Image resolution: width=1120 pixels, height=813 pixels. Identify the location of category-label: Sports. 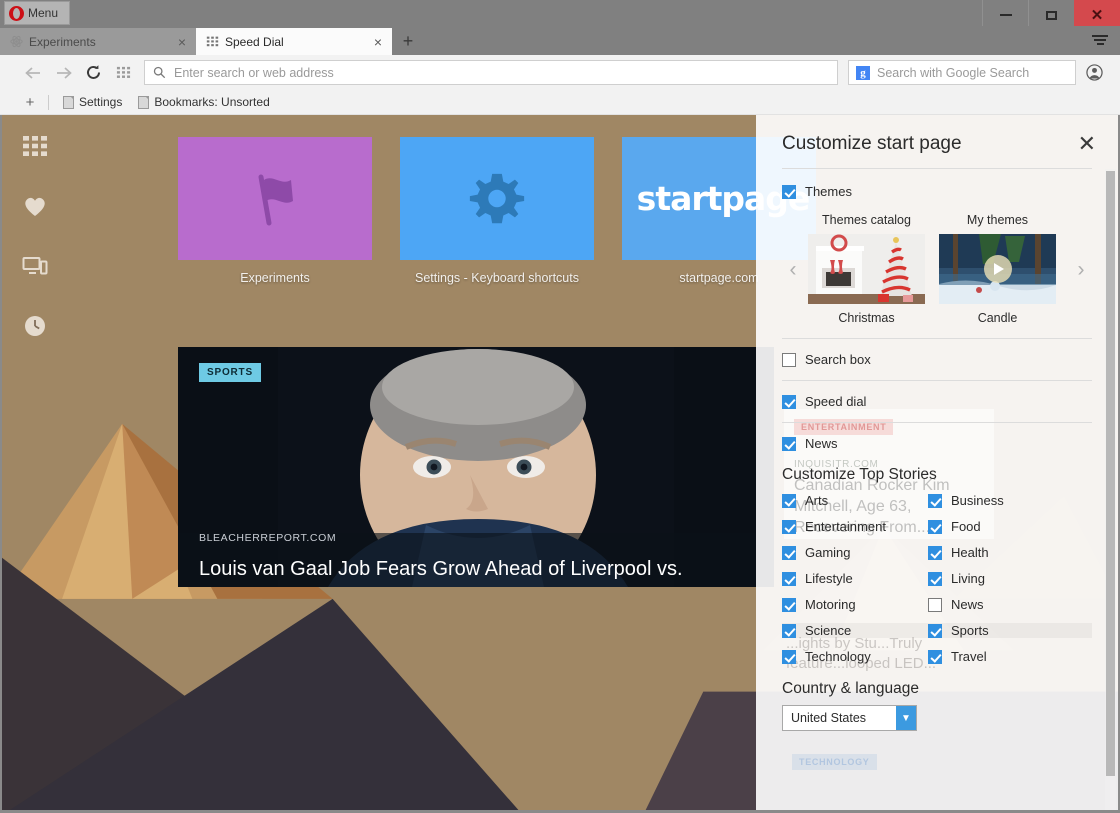
(970, 630).